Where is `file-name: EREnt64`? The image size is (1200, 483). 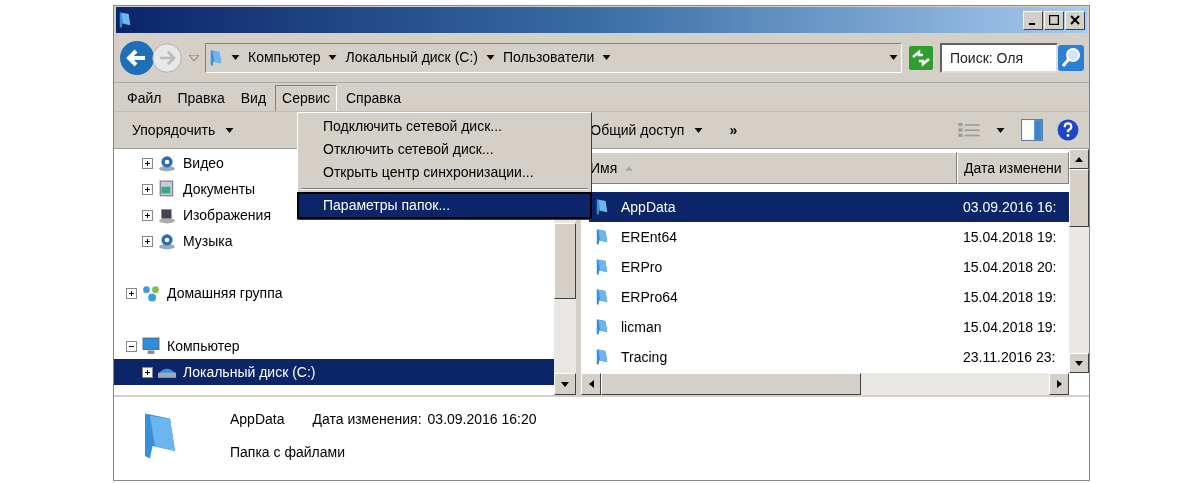
file-name: EREnt64 is located at coordinates (650, 237).